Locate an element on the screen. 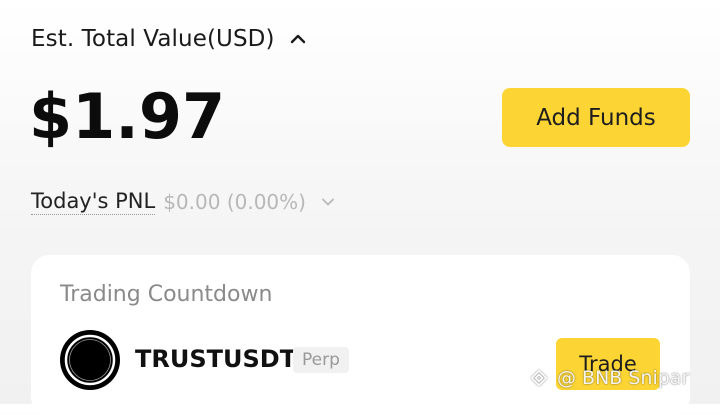 The height and width of the screenshot is (415, 720). binance-square-logo-icon is located at coordinates (539, 378).